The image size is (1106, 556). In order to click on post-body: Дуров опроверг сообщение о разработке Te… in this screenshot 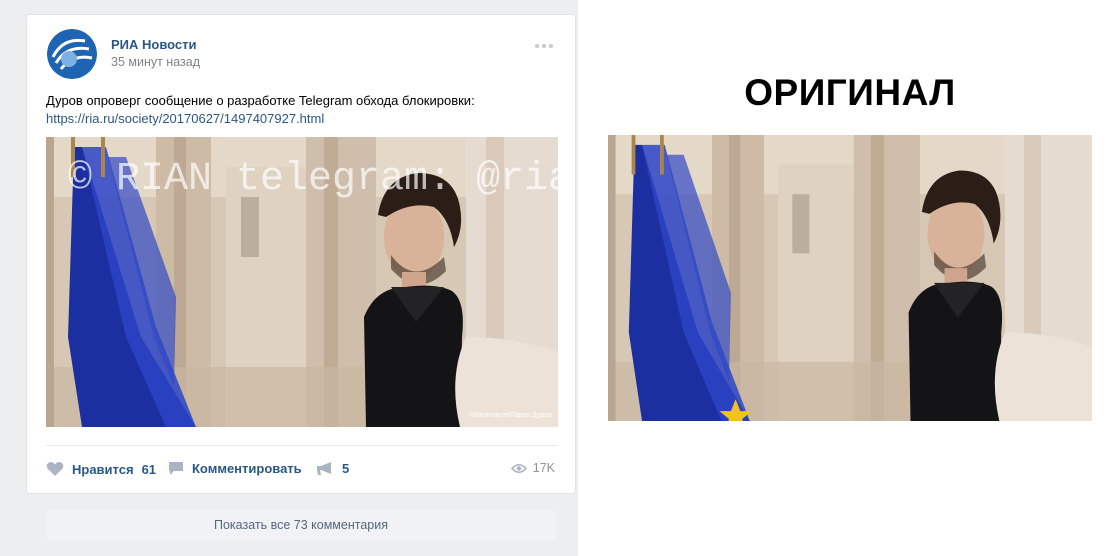, I will do `click(260, 100)`.